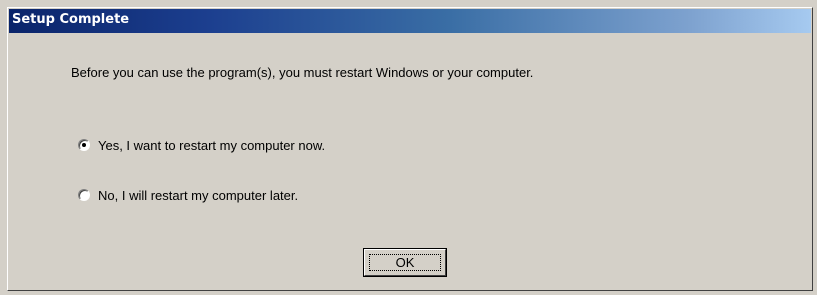  I want to click on restart-later-label: No, I will restart my computer later., so click(198, 195).